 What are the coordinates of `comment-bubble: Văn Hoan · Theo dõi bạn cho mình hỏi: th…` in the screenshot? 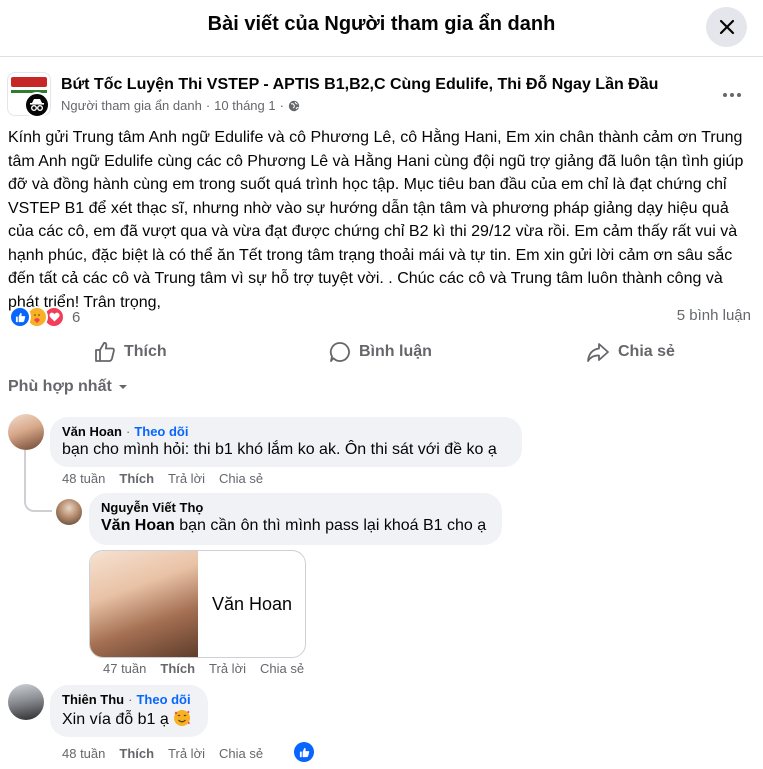 It's located at (286, 442).